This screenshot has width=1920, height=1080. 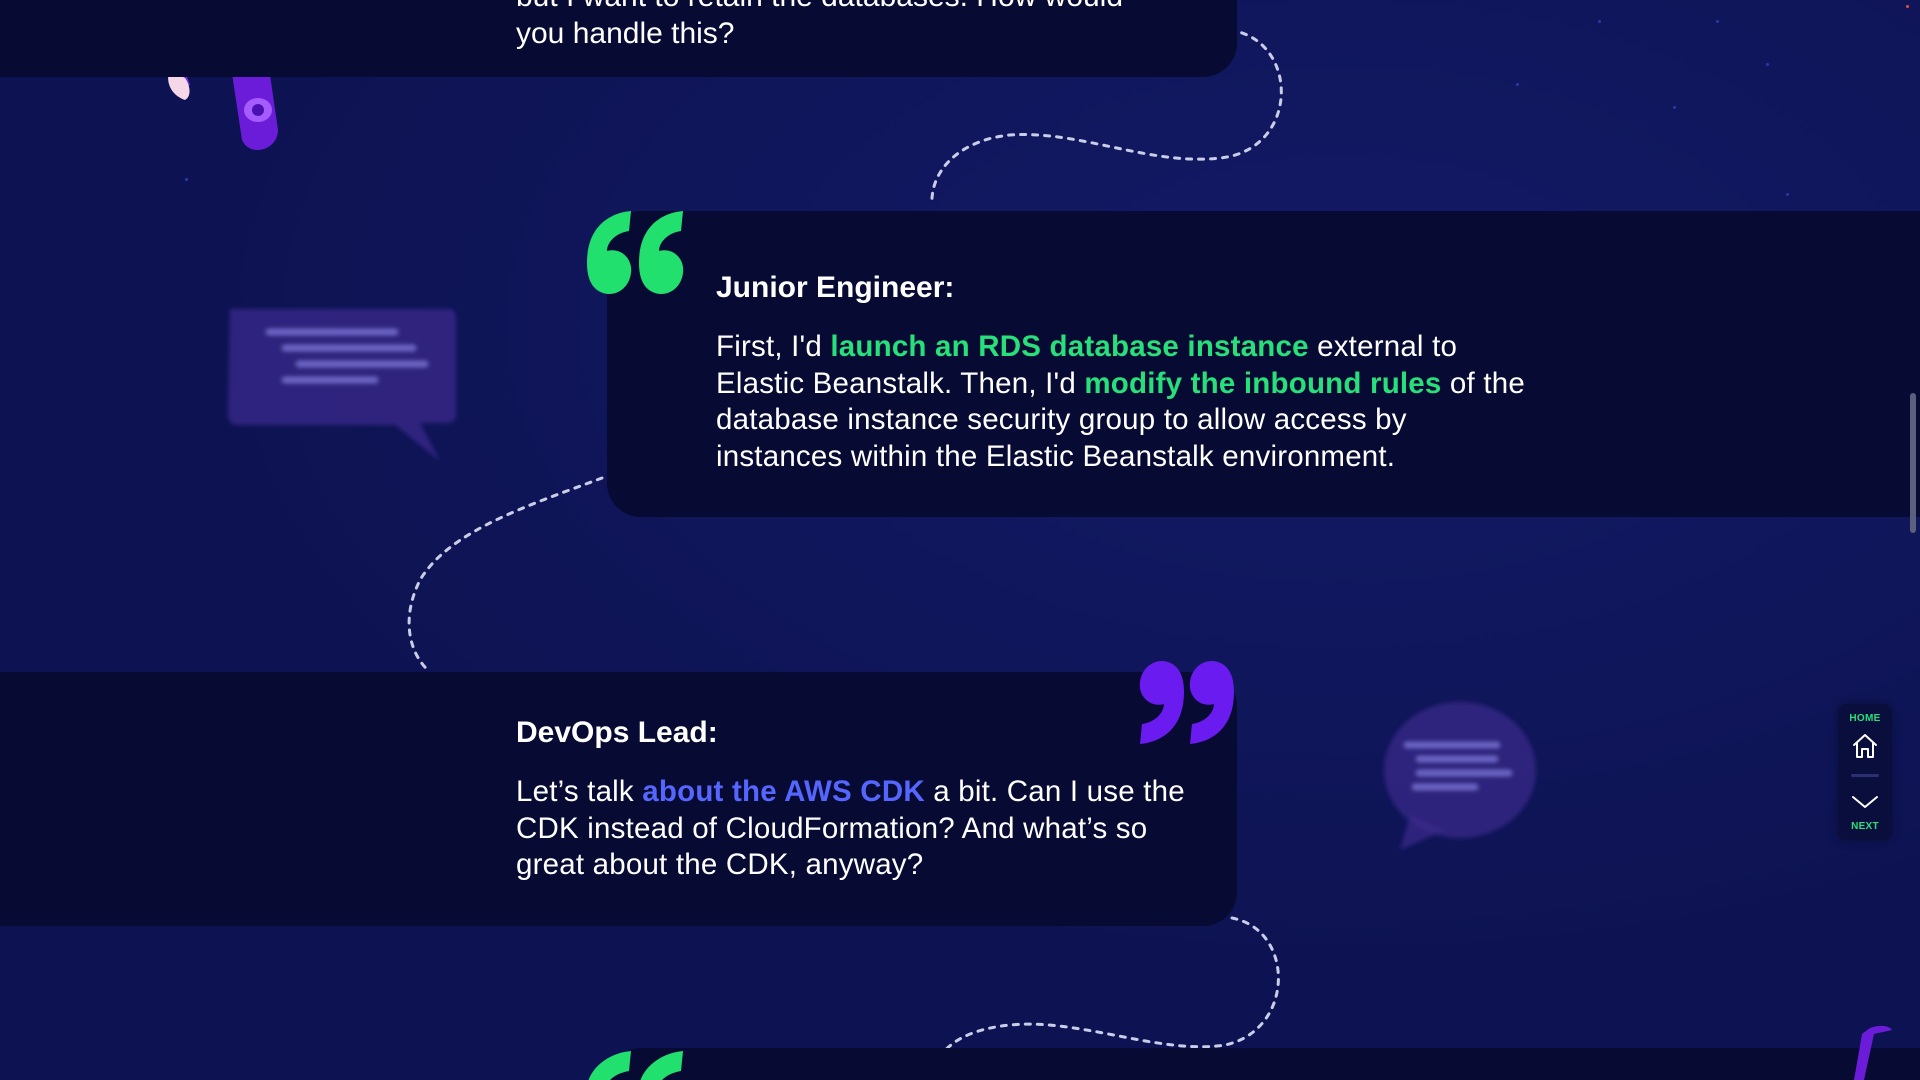 What do you see at coordinates (1865, 746) in the screenshot?
I see `home-icon` at bounding box center [1865, 746].